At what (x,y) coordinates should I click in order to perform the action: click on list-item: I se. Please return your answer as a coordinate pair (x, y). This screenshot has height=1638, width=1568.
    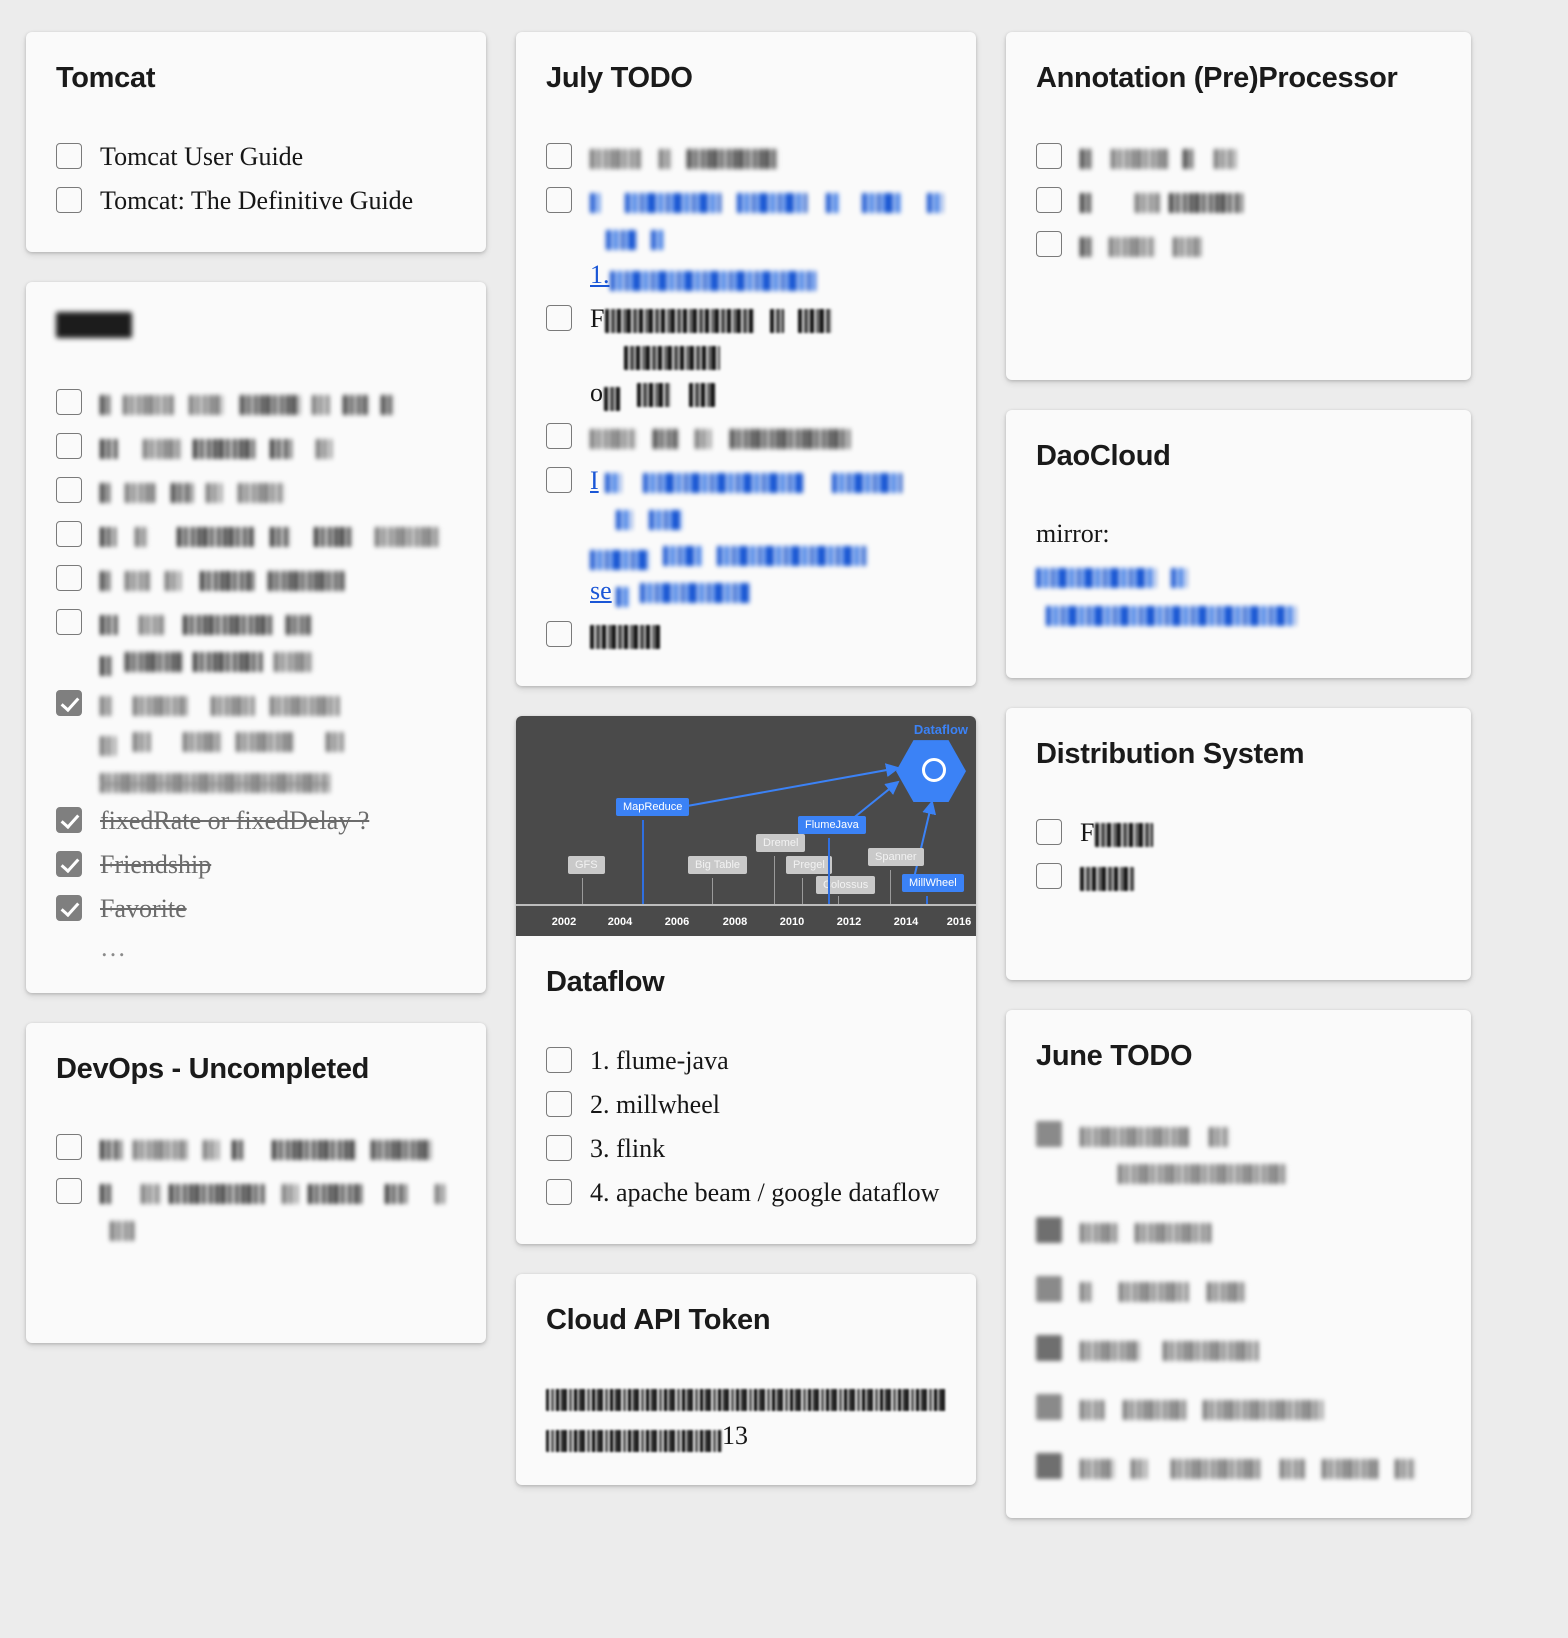
    Looking at the image, I should click on (746, 537).